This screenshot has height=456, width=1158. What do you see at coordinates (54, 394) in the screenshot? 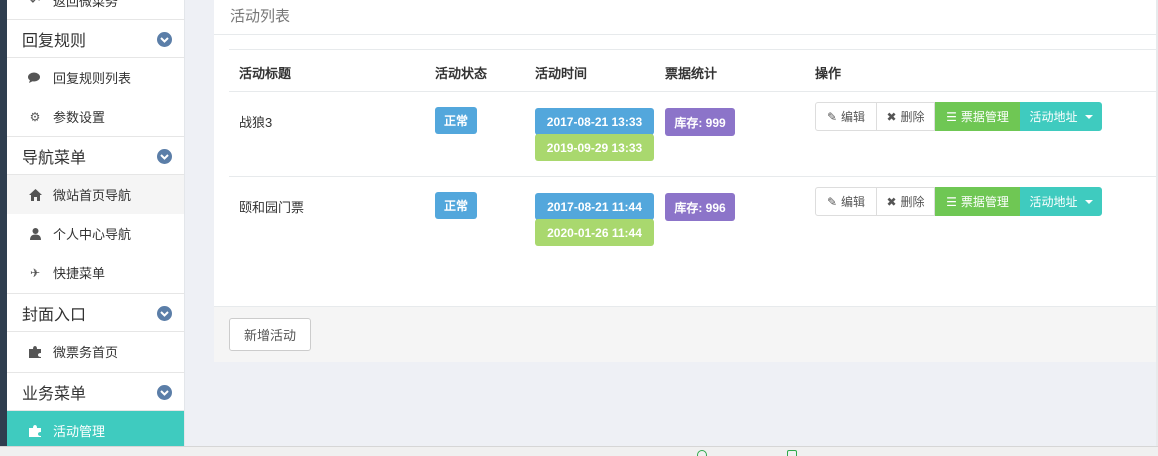
I see `sidebar-group-label: 业务菜单` at bounding box center [54, 394].